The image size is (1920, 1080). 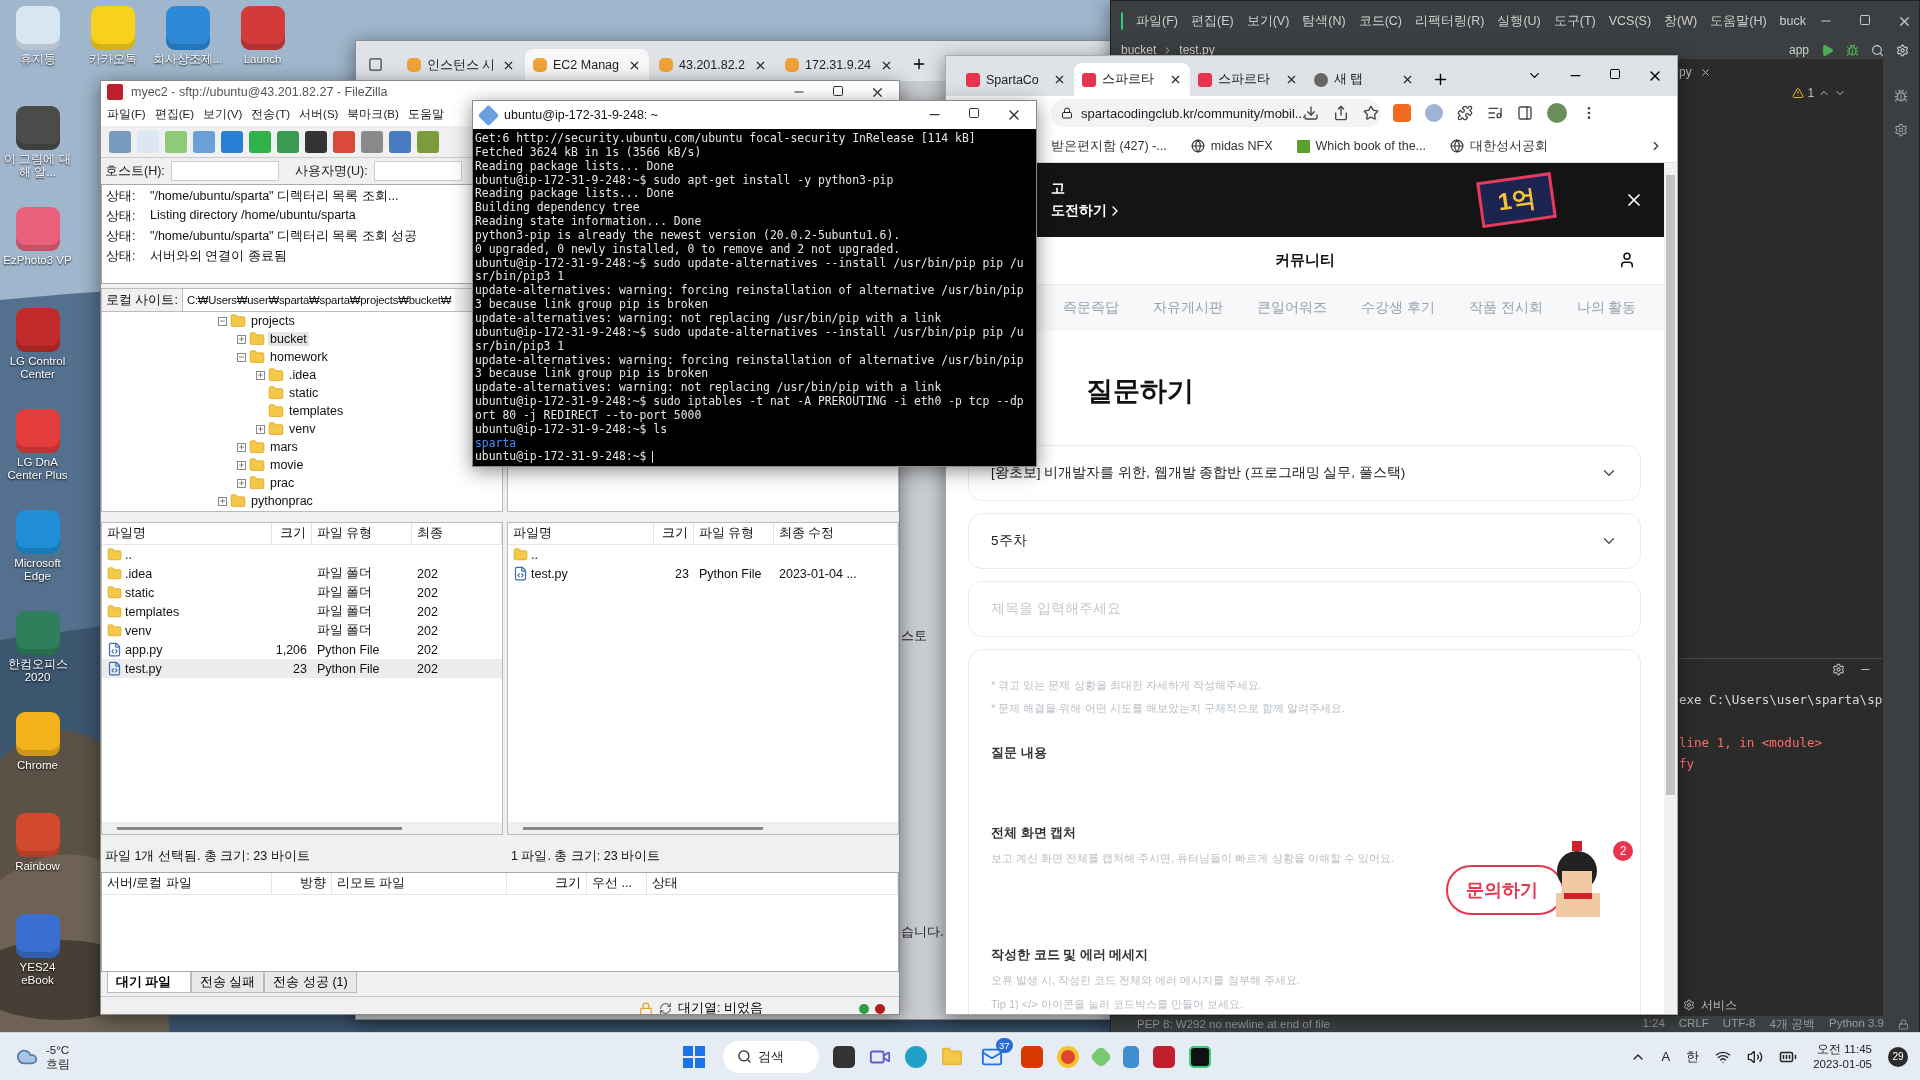 I want to click on debug-icon, so click(x=1852, y=50).